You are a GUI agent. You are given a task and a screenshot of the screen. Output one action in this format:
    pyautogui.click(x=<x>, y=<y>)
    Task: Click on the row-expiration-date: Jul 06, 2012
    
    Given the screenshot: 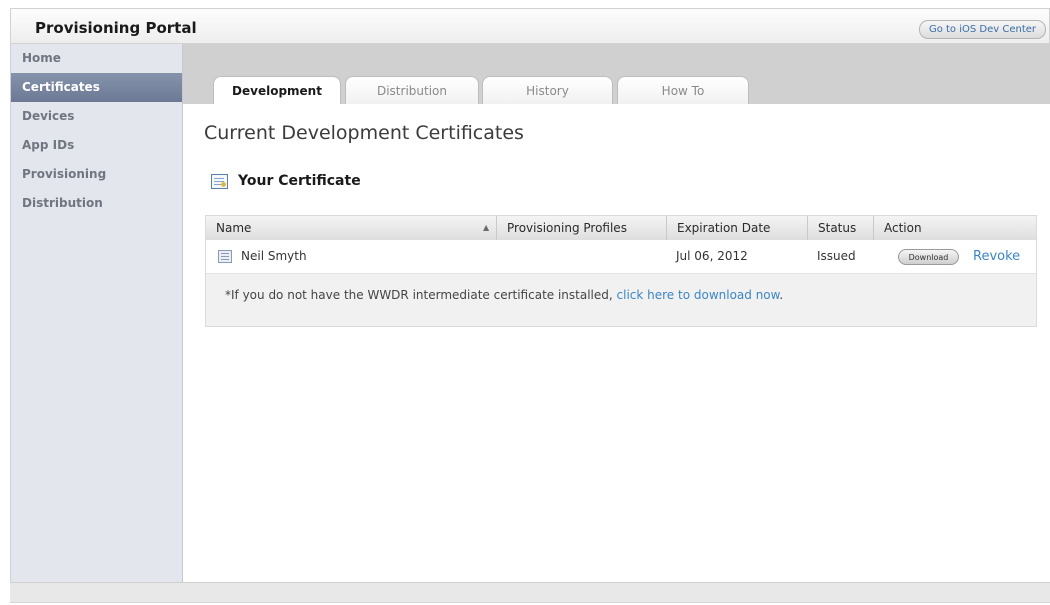 What is the action you would take?
    pyautogui.click(x=712, y=256)
    